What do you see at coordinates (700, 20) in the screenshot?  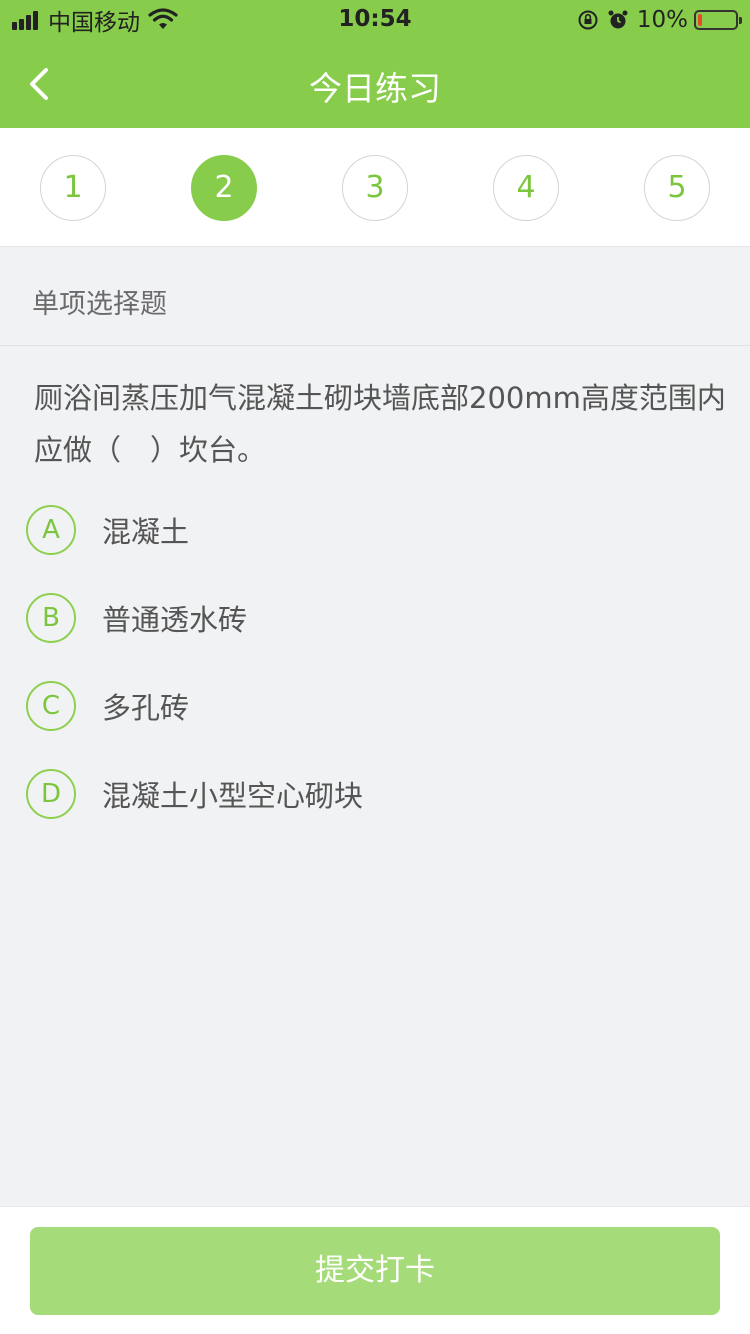 I see `battery-level-fill` at bounding box center [700, 20].